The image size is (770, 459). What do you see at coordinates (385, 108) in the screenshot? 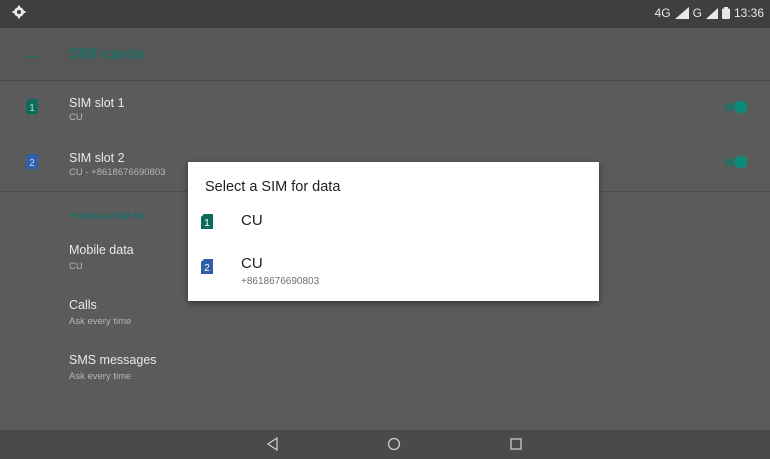
I see `sim-slot-1-row: 1 SIM slot 1 CU` at bounding box center [385, 108].